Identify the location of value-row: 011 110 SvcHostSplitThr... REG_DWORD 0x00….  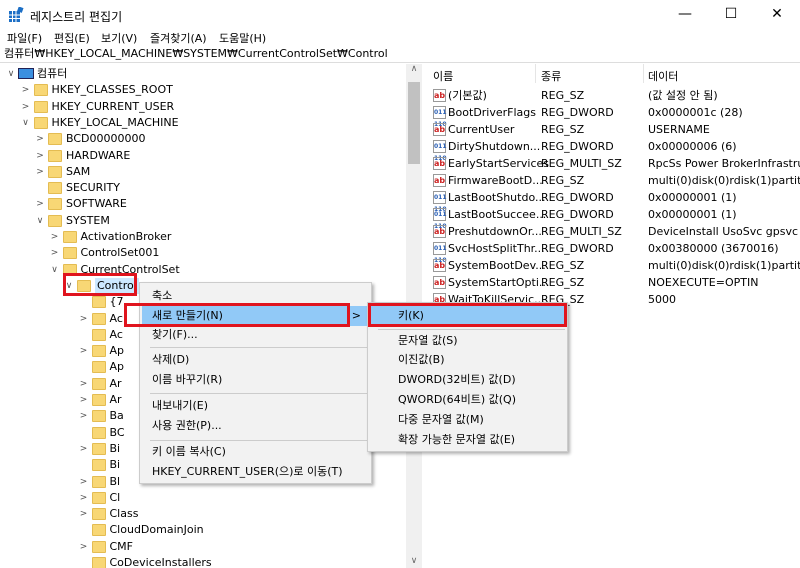
(612, 252).